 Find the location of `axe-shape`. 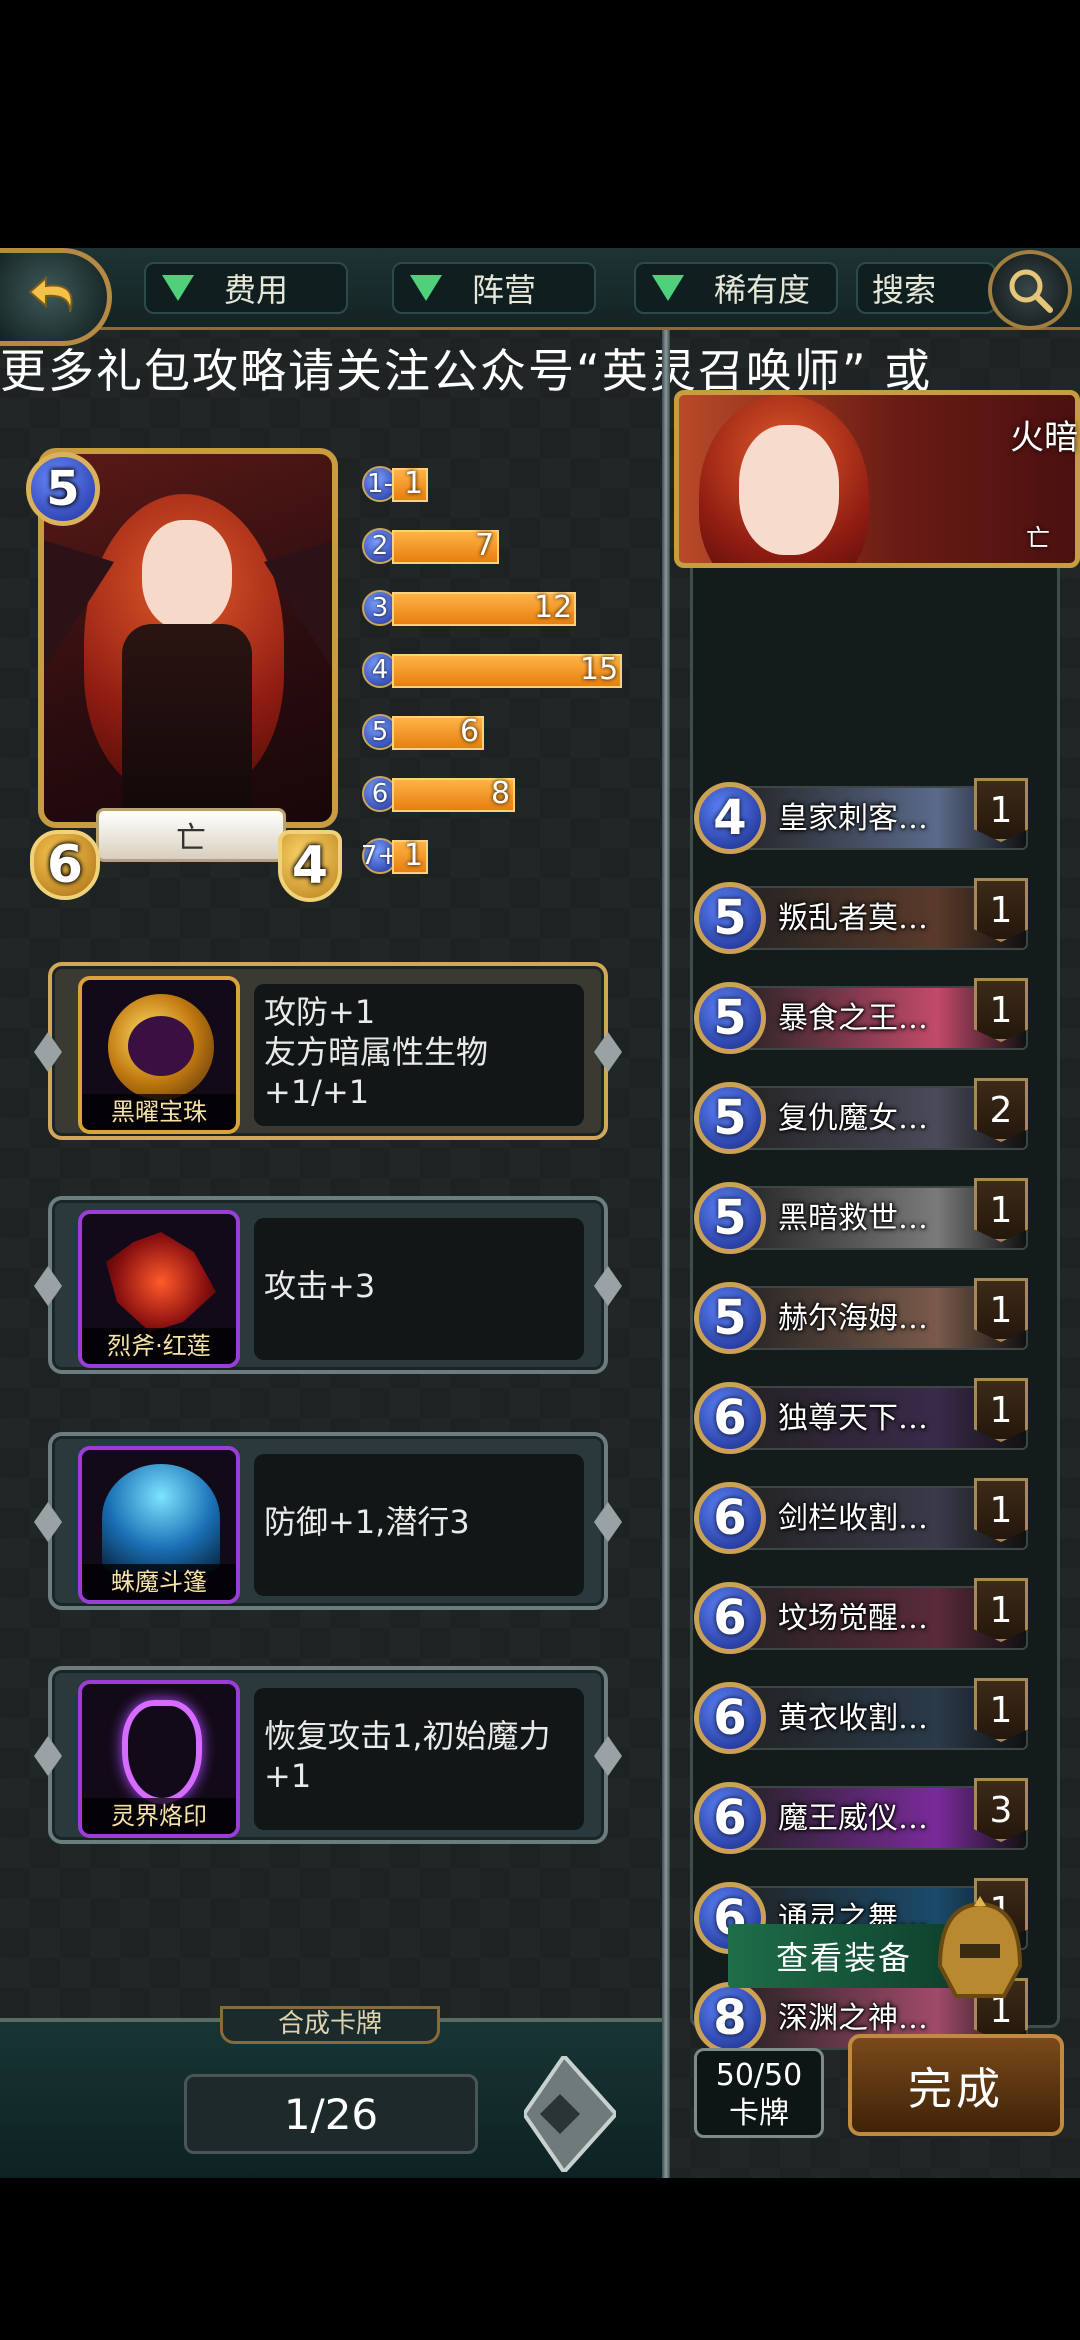

axe-shape is located at coordinates (161, 1282).